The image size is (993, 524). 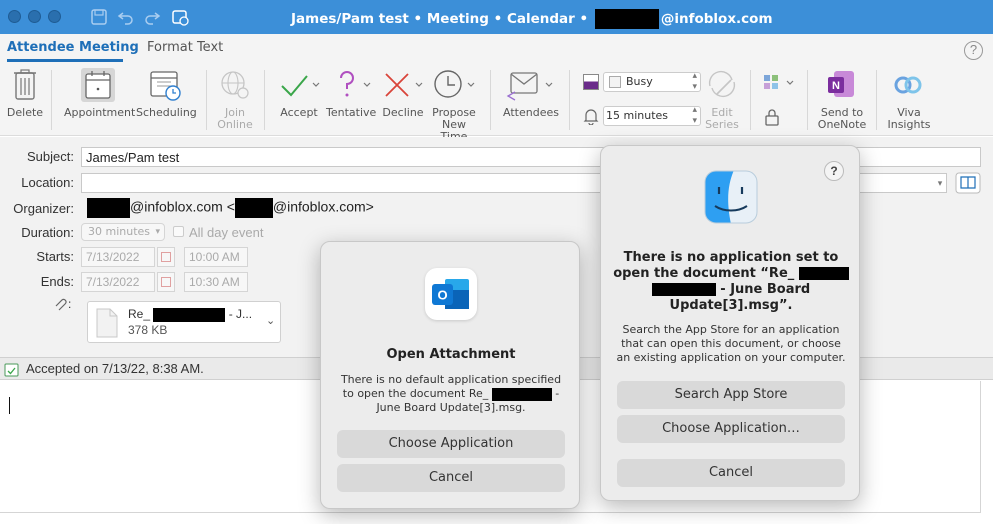 I want to click on tab-attendee-meeting: Attendee Meeting, so click(x=73, y=47).